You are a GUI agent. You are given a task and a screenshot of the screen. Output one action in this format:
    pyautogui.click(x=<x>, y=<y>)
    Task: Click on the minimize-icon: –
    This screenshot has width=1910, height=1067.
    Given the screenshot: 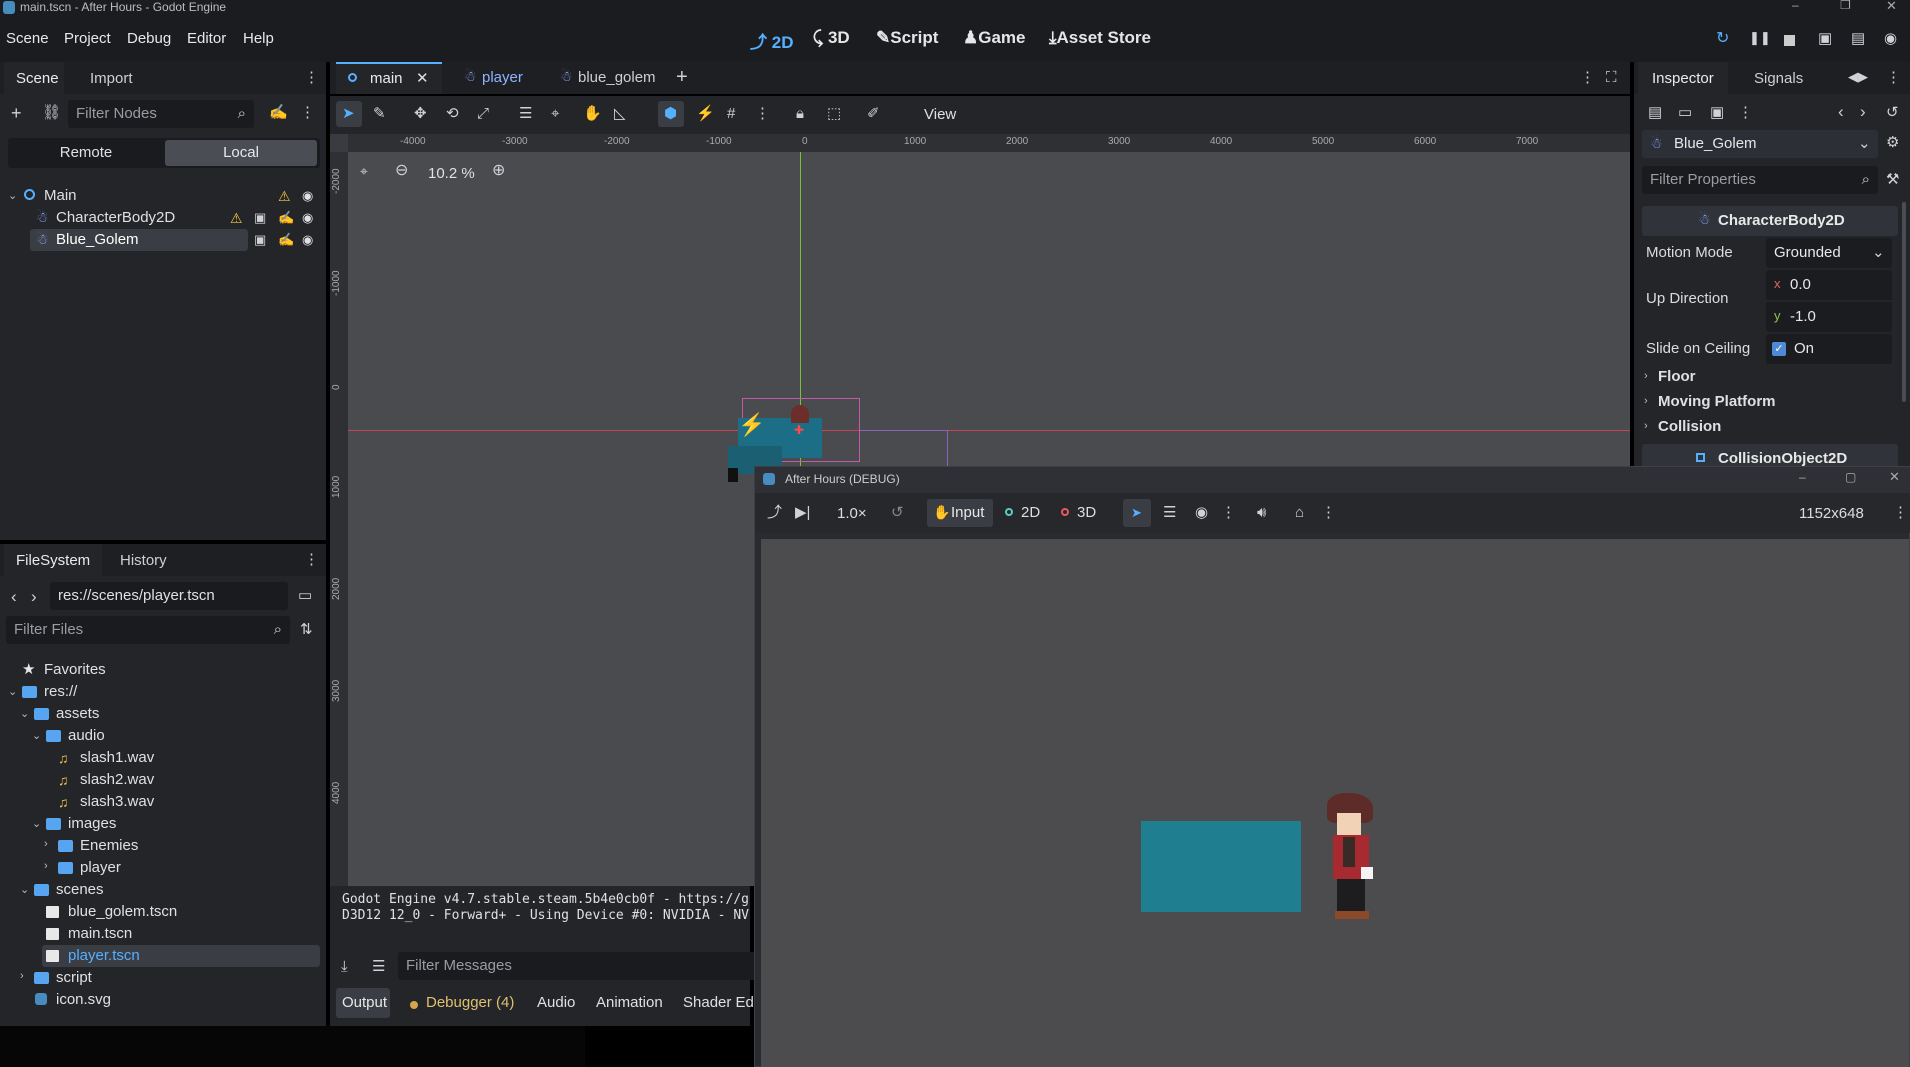 What is the action you would take?
    pyautogui.click(x=1802, y=477)
    